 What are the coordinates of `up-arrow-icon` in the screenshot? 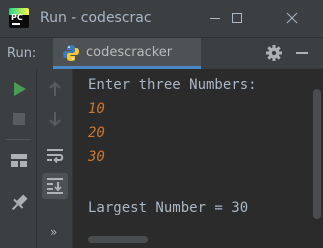 It's located at (55, 88).